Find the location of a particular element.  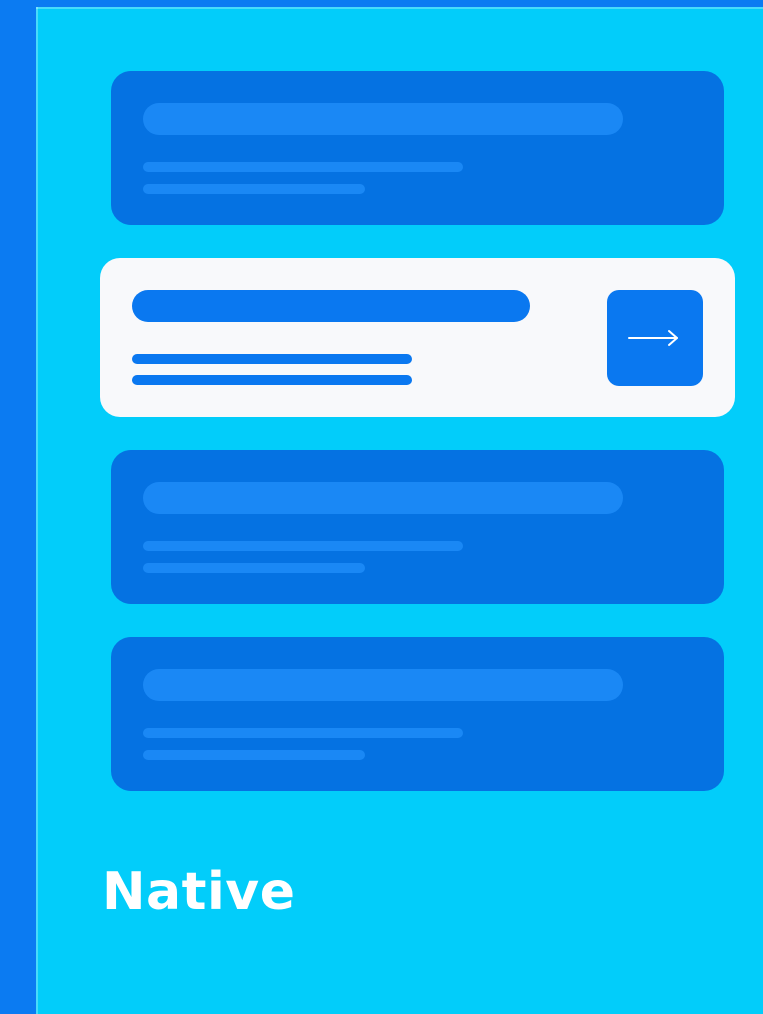

active-title-bar is located at coordinates (331, 306).